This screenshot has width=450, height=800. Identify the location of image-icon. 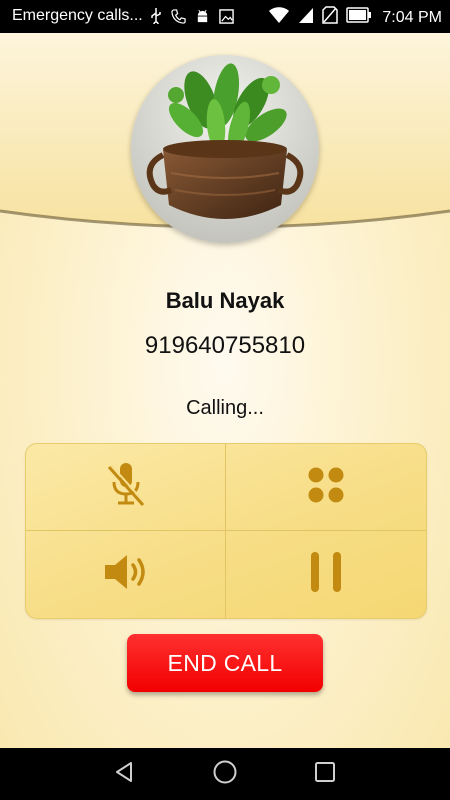
(226, 18).